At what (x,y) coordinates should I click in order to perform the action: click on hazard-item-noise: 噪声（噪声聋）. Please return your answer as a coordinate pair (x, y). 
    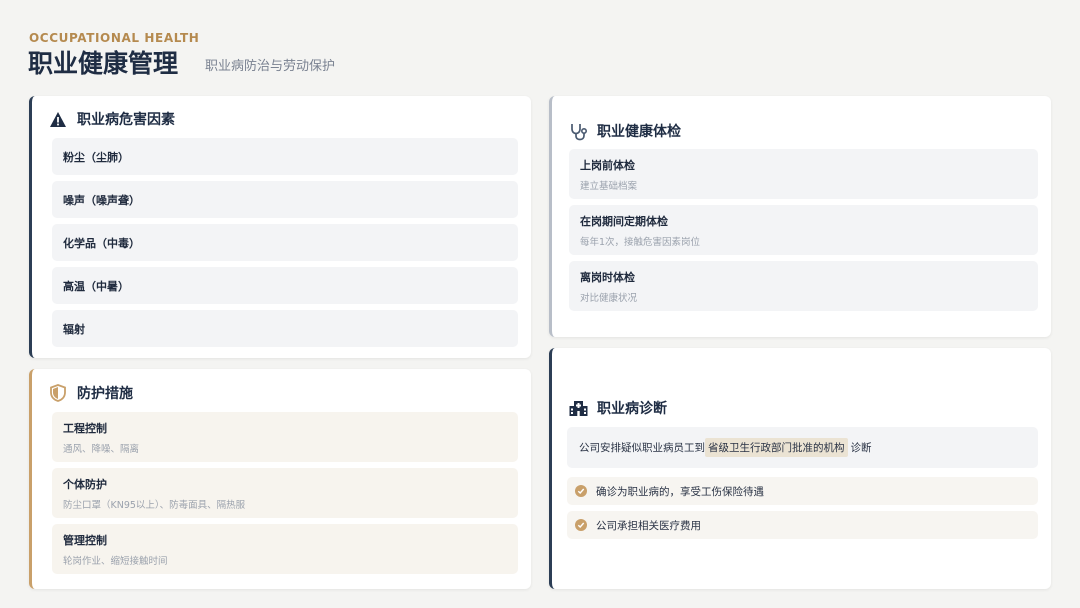
    Looking at the image, I should click on (285, 199).